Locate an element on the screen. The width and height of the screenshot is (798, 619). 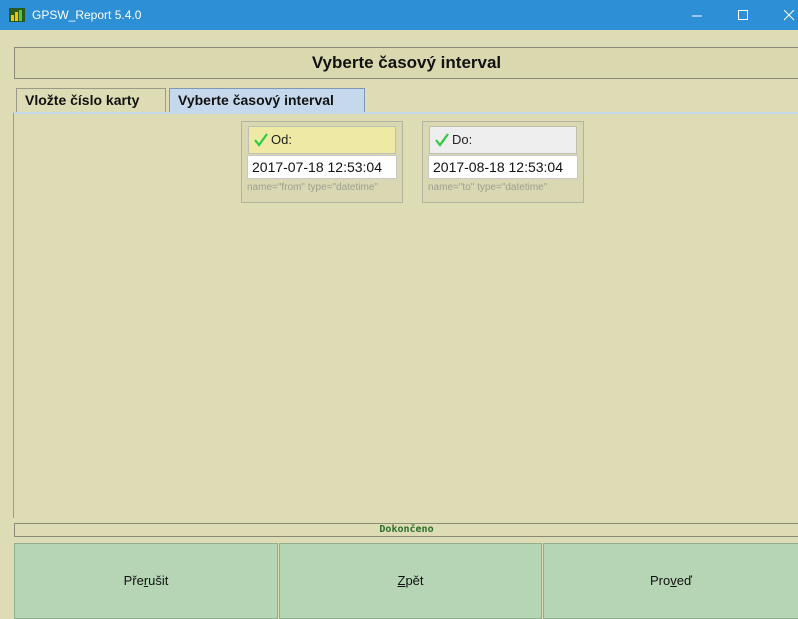
window-title: GPSW_Report 5.4.0 is located at coordinates (87, 15).